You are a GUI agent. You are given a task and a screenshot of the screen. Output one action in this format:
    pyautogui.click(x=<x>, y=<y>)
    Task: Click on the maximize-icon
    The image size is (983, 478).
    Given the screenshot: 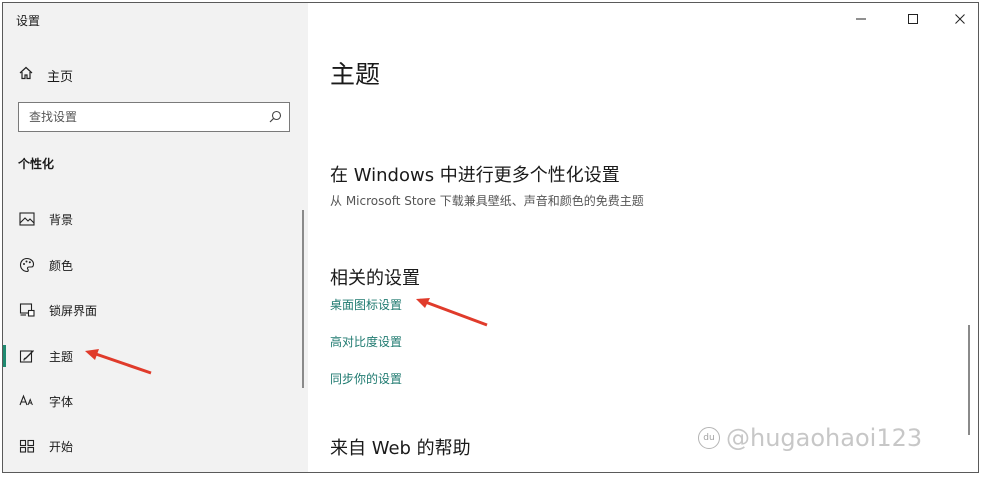 What is the action you would take?
    pyautogui.click(x=913, y=19)
    